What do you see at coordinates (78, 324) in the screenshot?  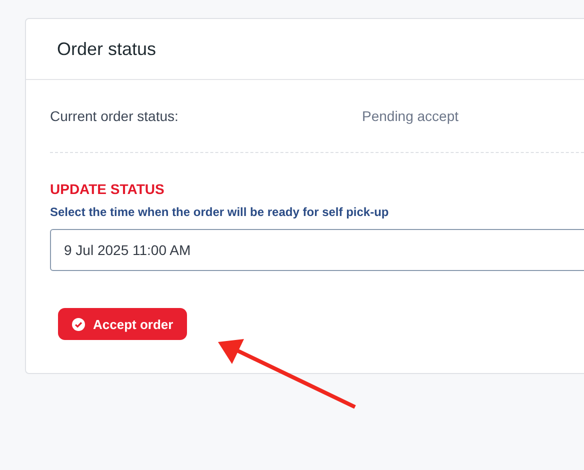 I see `check-circle-icon` at bounding box center [78, 324].